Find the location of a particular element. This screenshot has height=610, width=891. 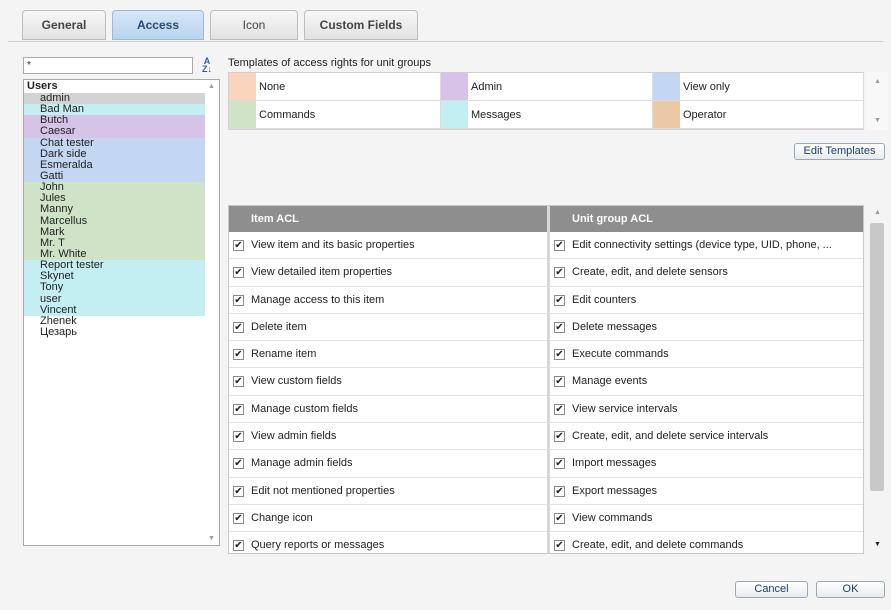

acl-label: Delete item is located at coordinates (279, 326).